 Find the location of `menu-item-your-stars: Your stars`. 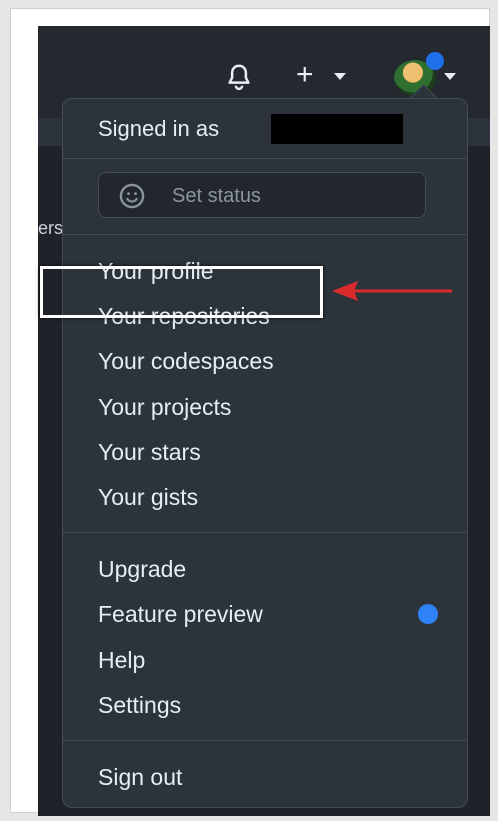

menu-item-your-stars: Your stars is located at coordinates (149, 452).